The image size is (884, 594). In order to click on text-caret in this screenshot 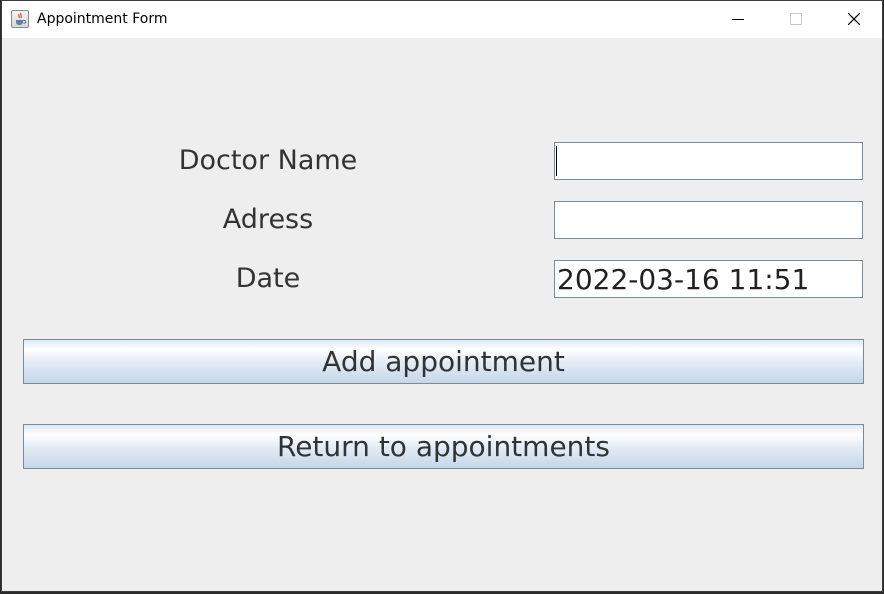, I will do `click(556, 161)`.